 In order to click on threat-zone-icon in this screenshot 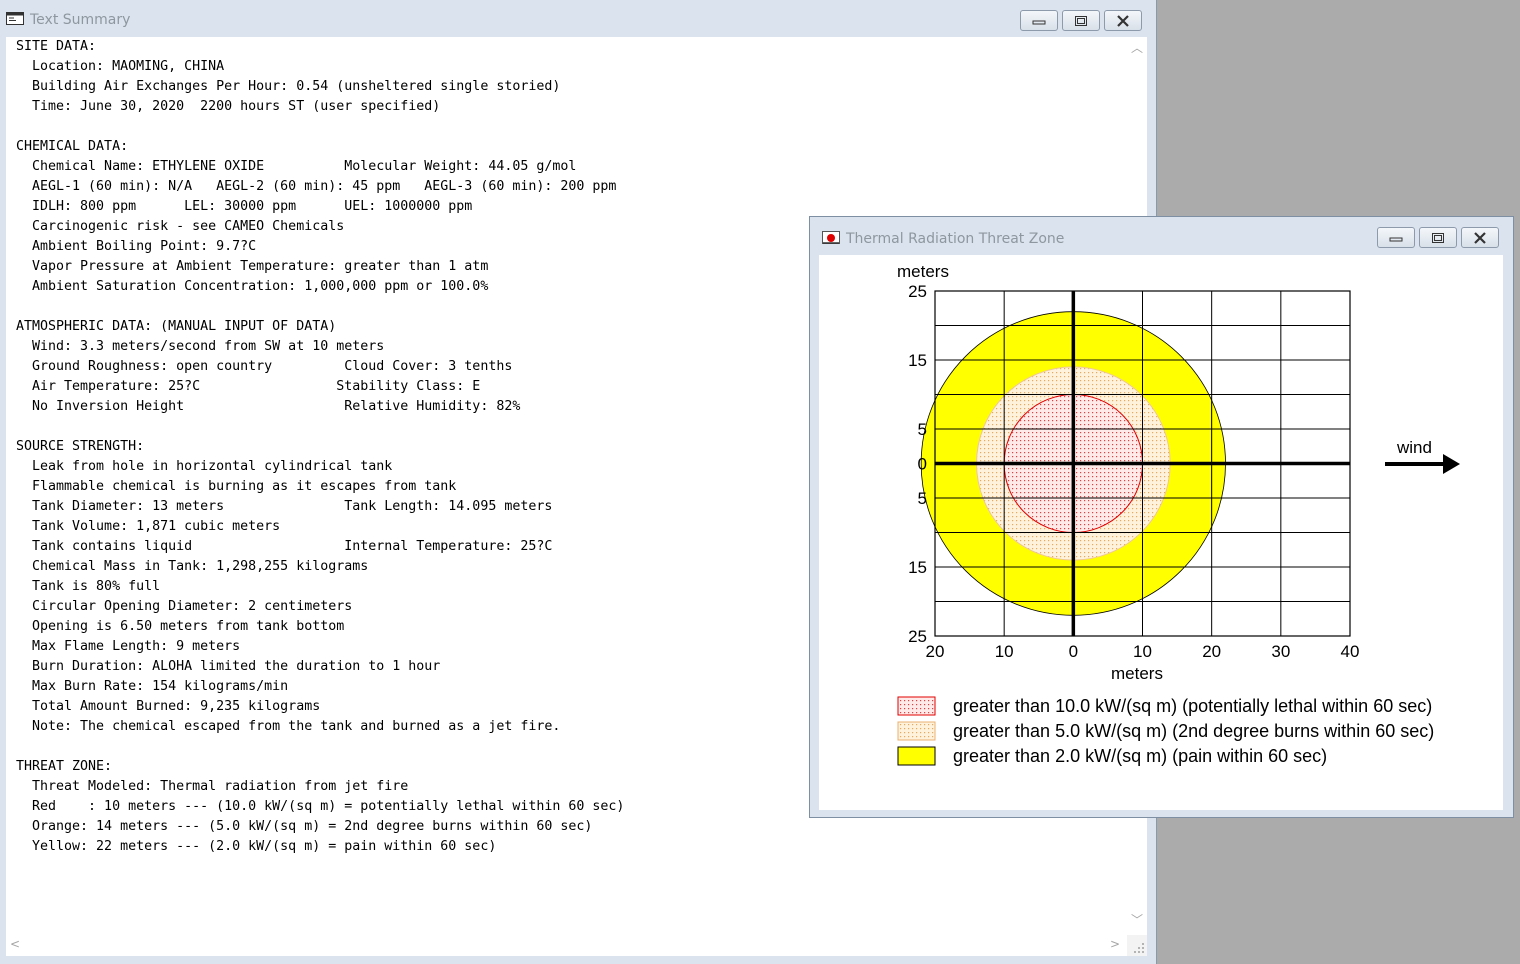, I will do `click(831, 237)`.